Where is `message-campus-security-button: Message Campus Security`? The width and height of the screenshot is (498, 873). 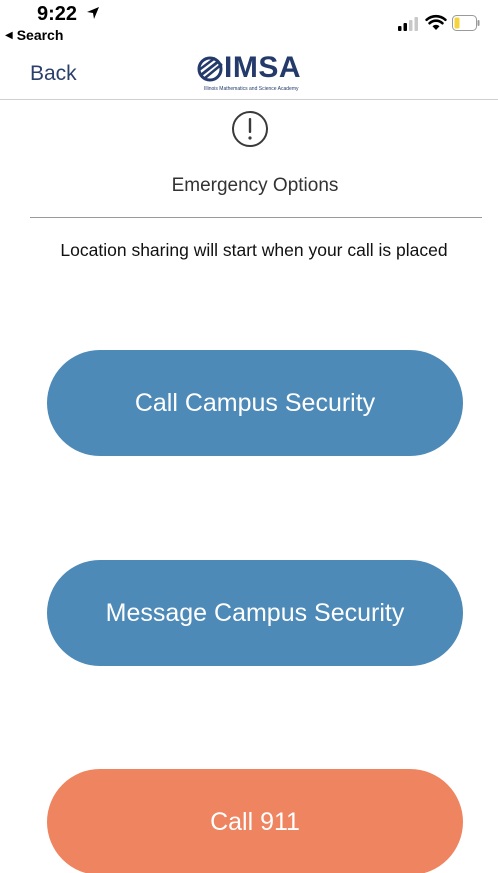
message-campus-security-button: Message Campus Security is located at coordinates (255, 613).